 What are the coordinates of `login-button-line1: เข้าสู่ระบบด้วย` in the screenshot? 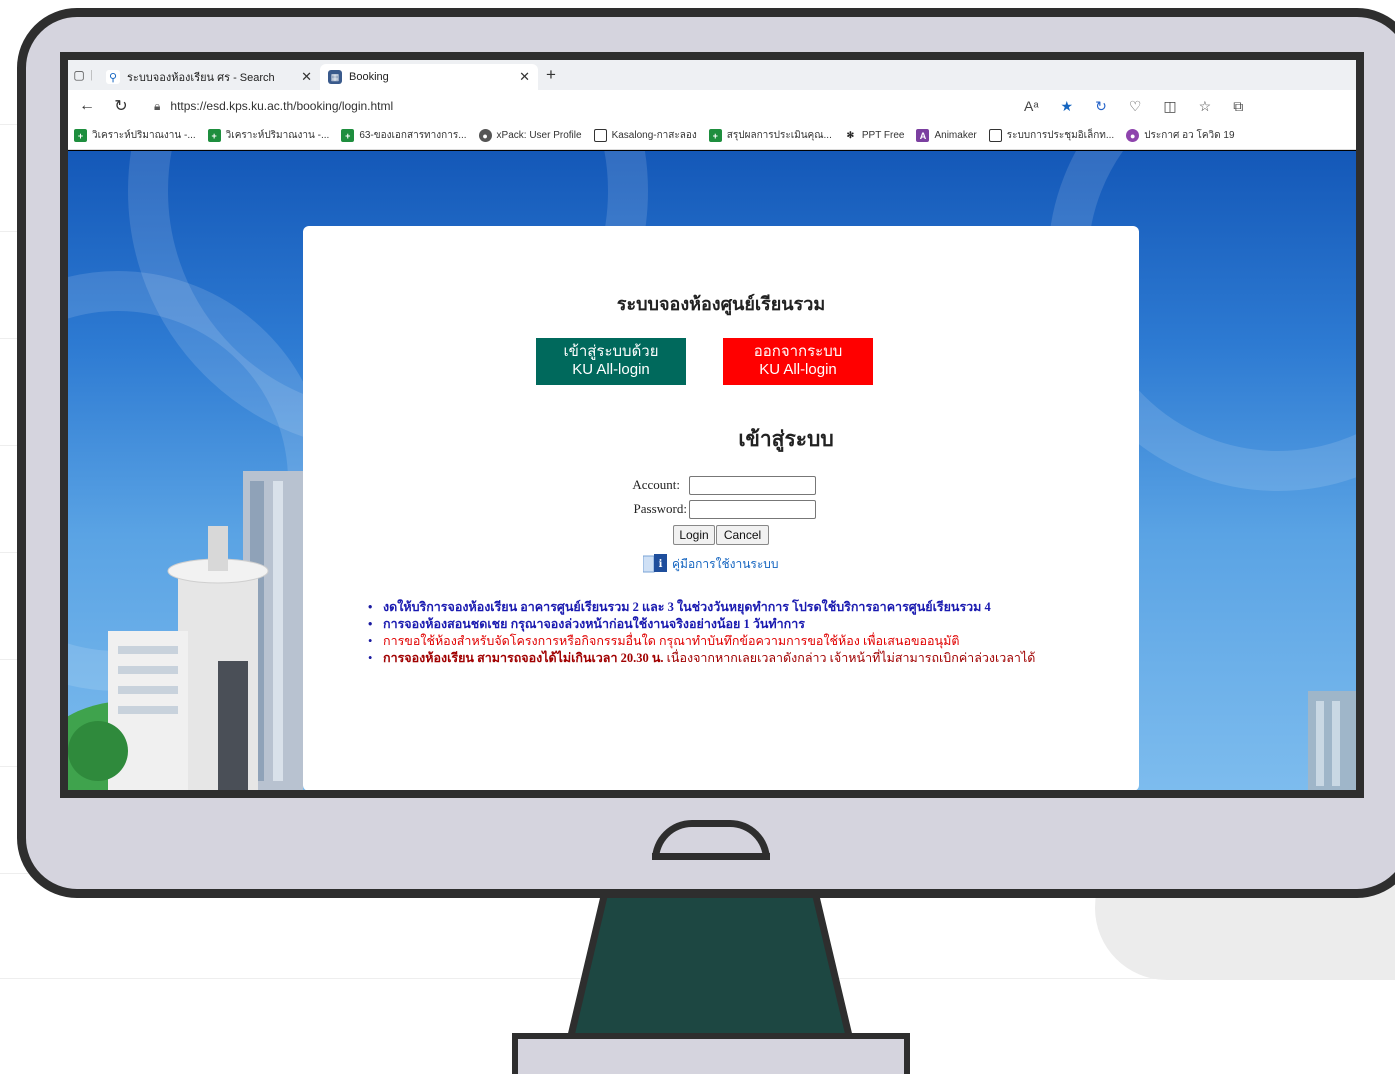 It's located at (611, 351).